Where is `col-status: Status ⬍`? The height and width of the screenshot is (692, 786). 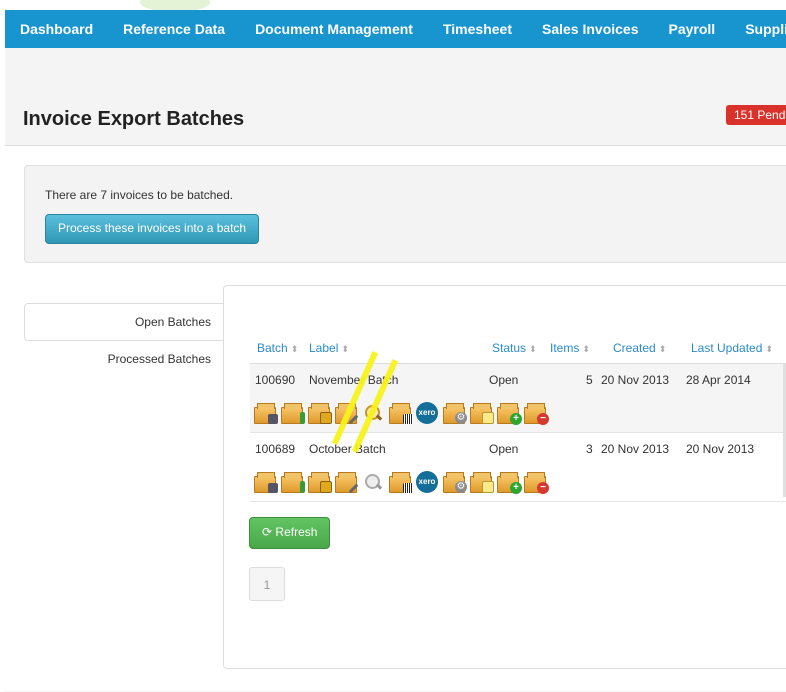
col-status: Status ⬍ is located at coordinates (514, 348).